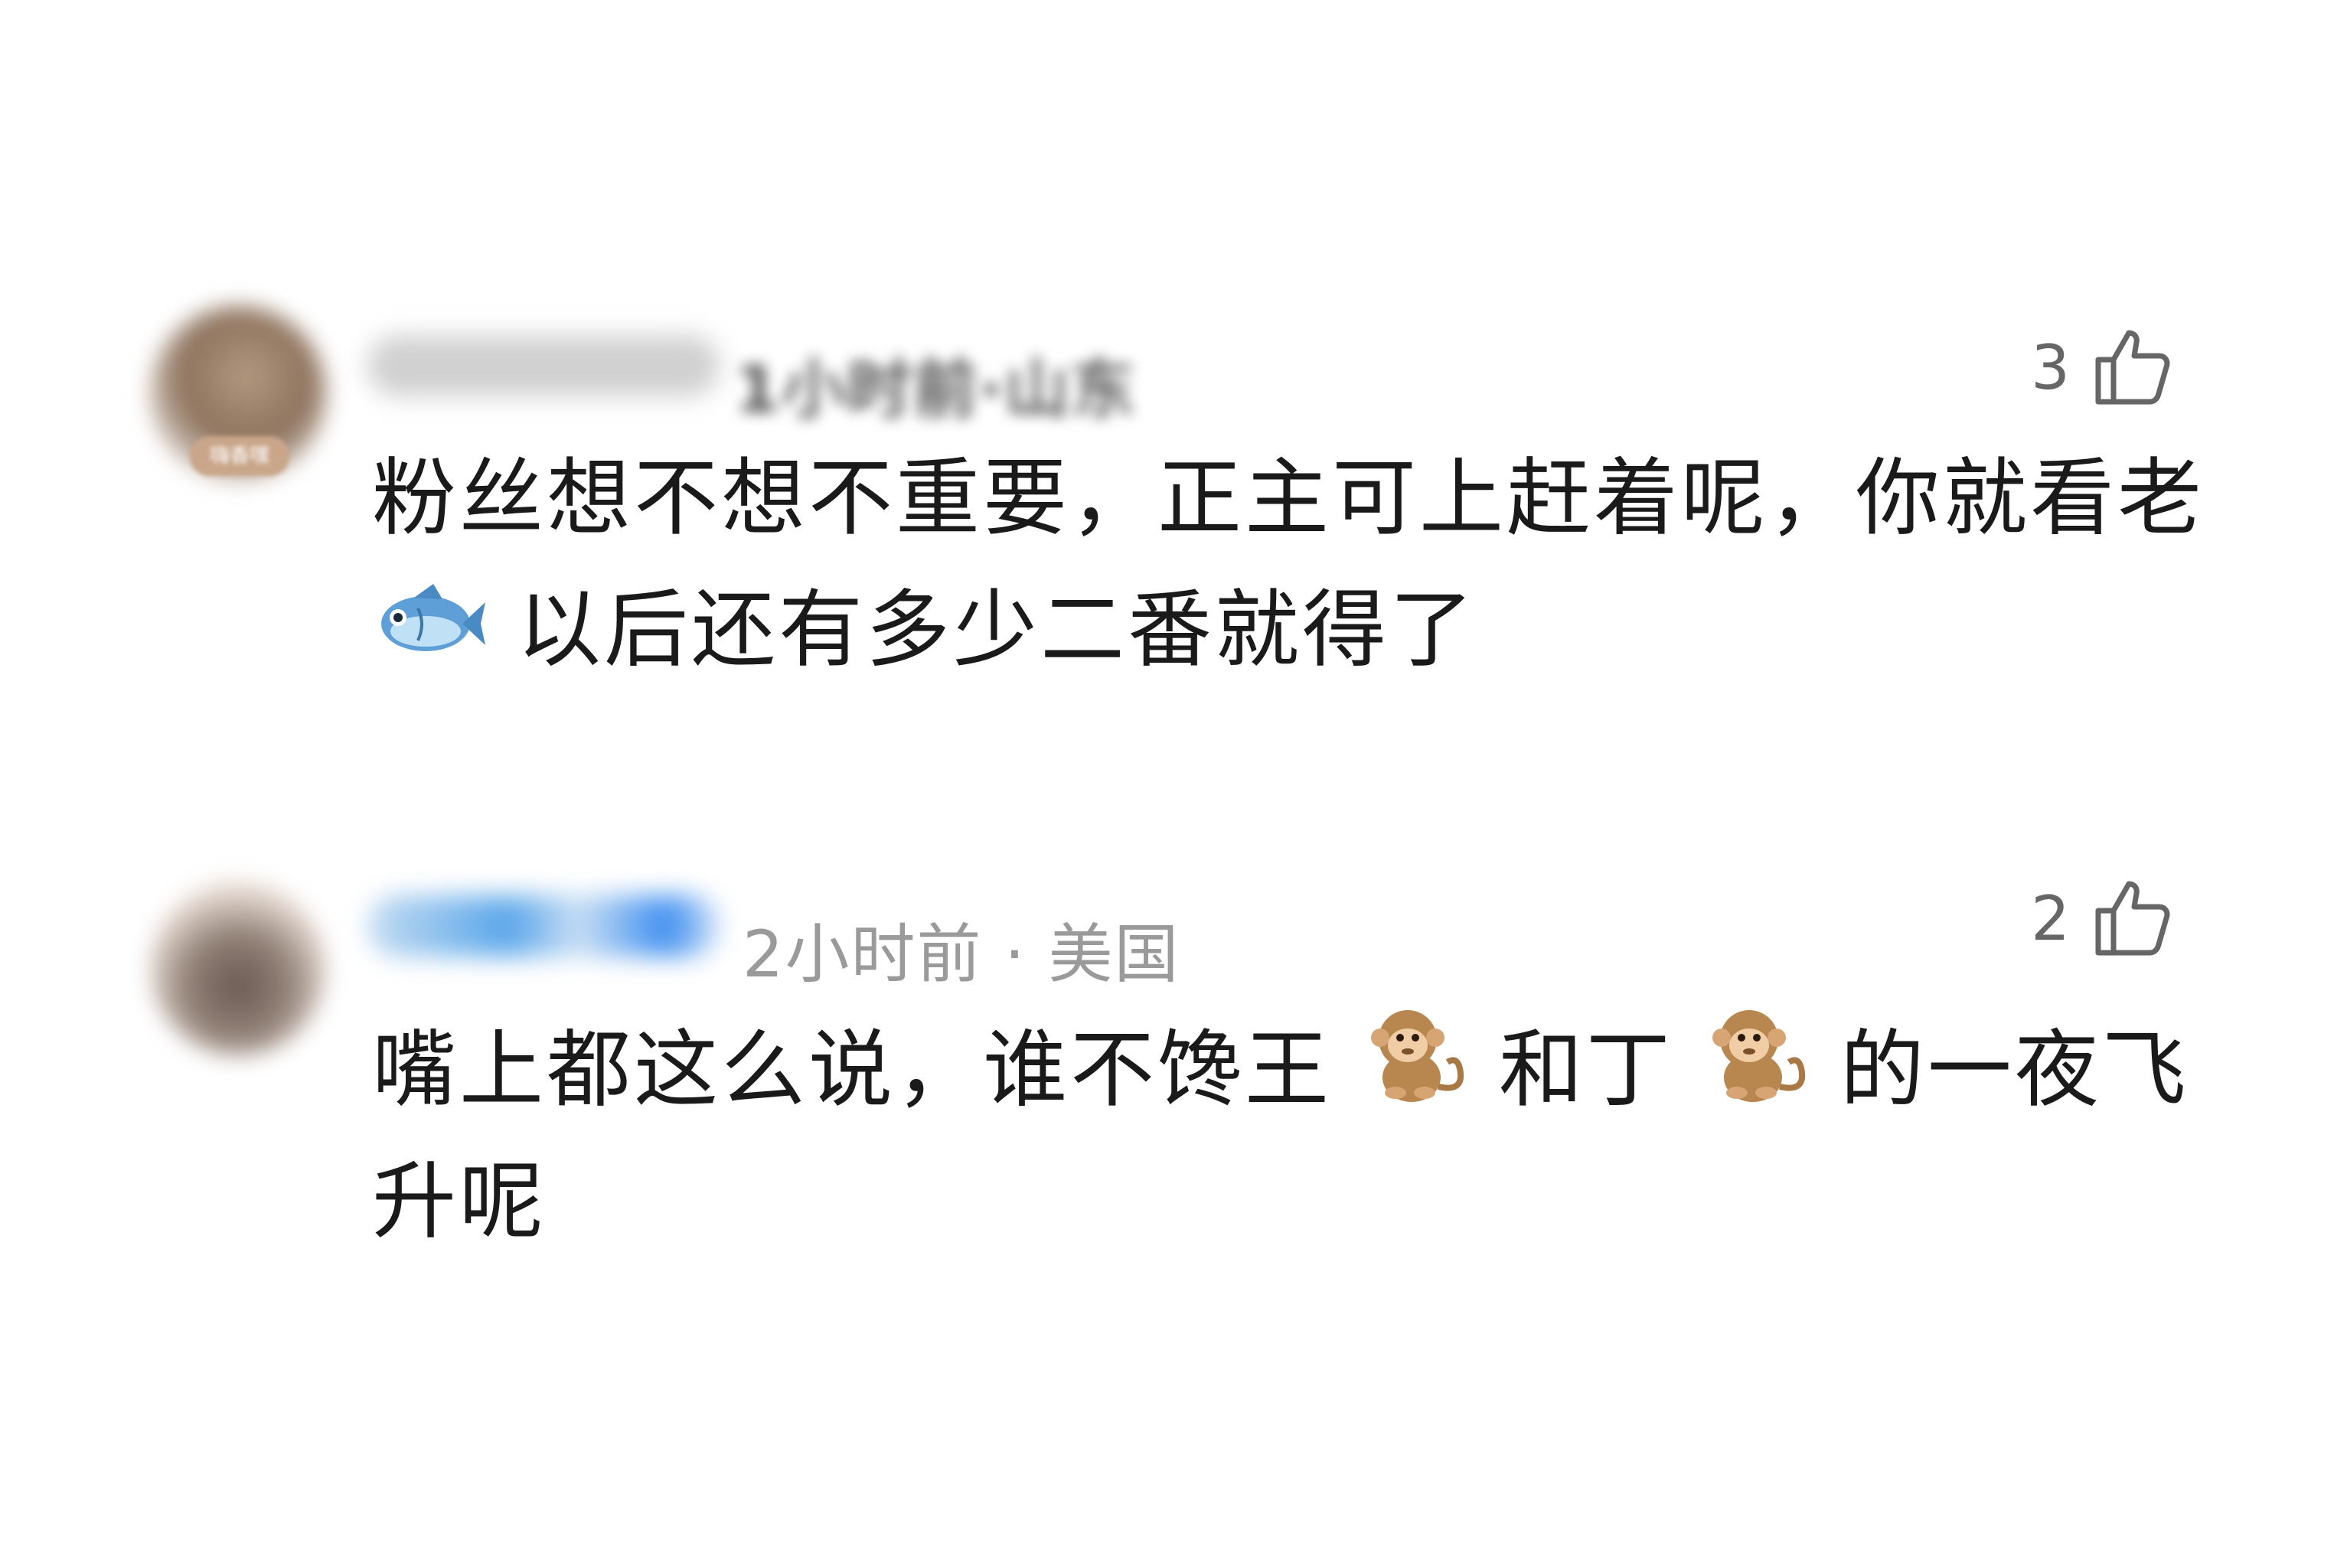 The height and width of the screenshot is (1568, 2347). I want to click on comment-meta: 2小时前 · 美国, so click(826, 932).